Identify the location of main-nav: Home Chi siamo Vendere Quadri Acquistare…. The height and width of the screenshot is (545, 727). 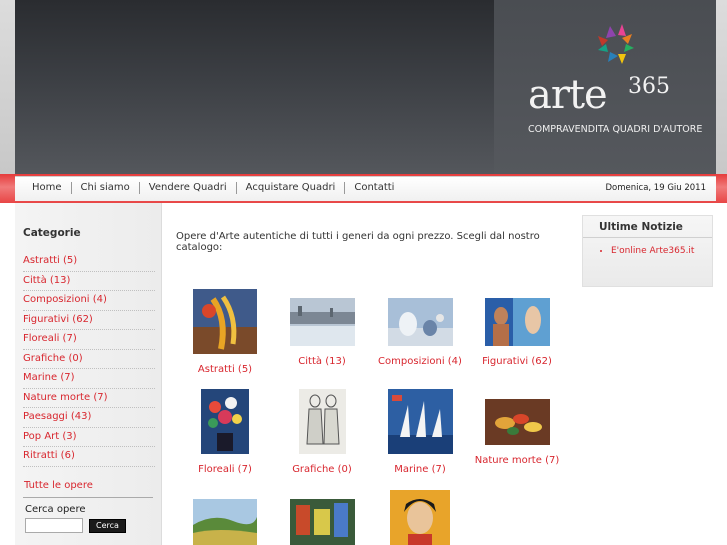
(365, 188).